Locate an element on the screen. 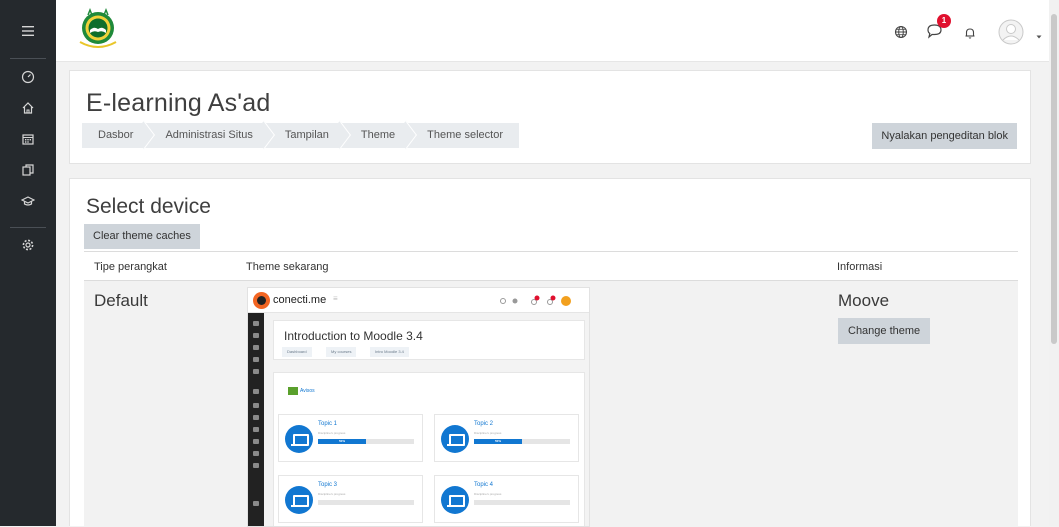 Image resolution: width=1059 pixels, height=527 pixels. scrollbar-thumb is located at coordinates (1054, 179).